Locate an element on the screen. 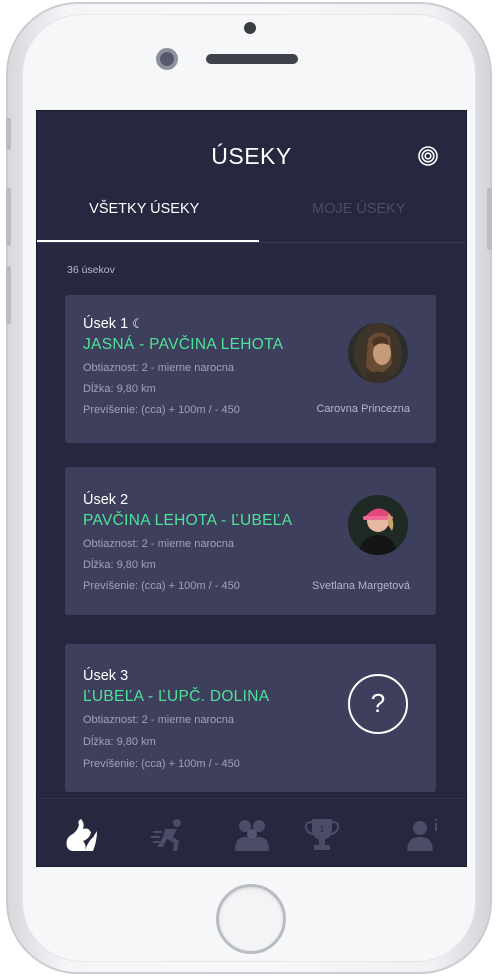 This screenshot has width=498, height=978. svg-text: 1 is located at coordinates (322, 830).